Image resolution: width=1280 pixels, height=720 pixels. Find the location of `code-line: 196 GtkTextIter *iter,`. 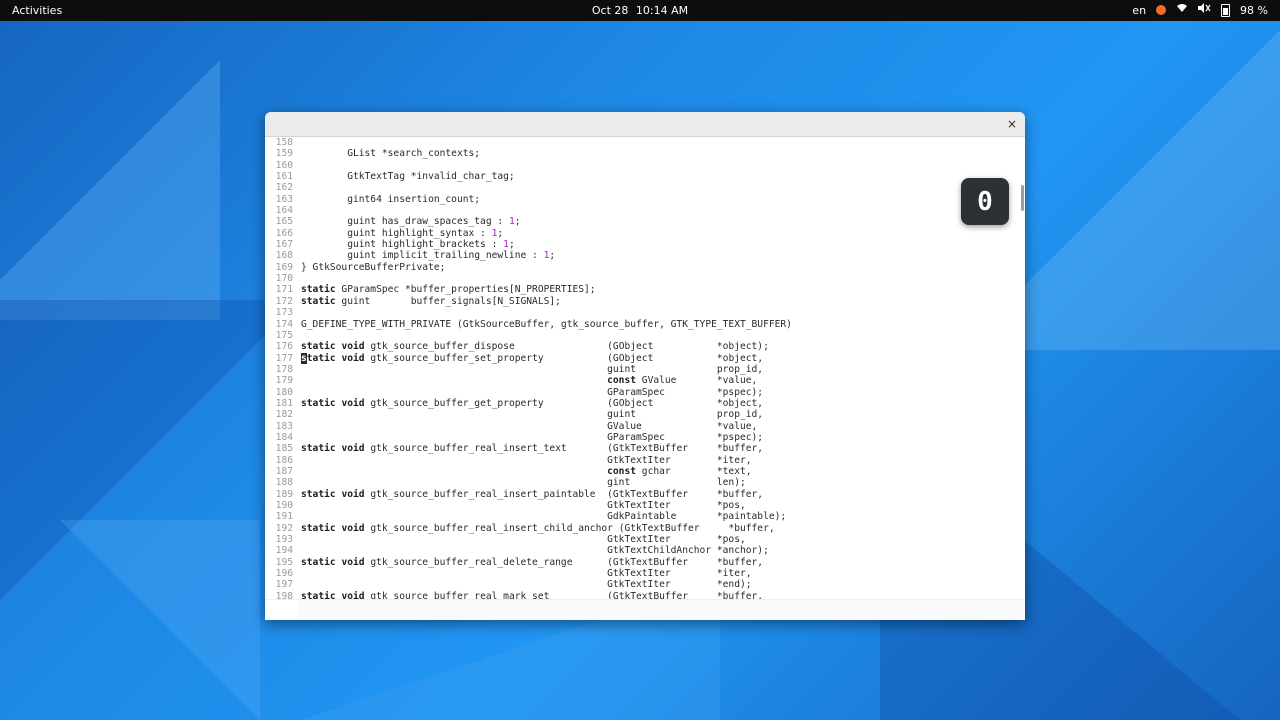

code-line: 196 GtkTextIter *iter, is located at coordinates (650, 573).